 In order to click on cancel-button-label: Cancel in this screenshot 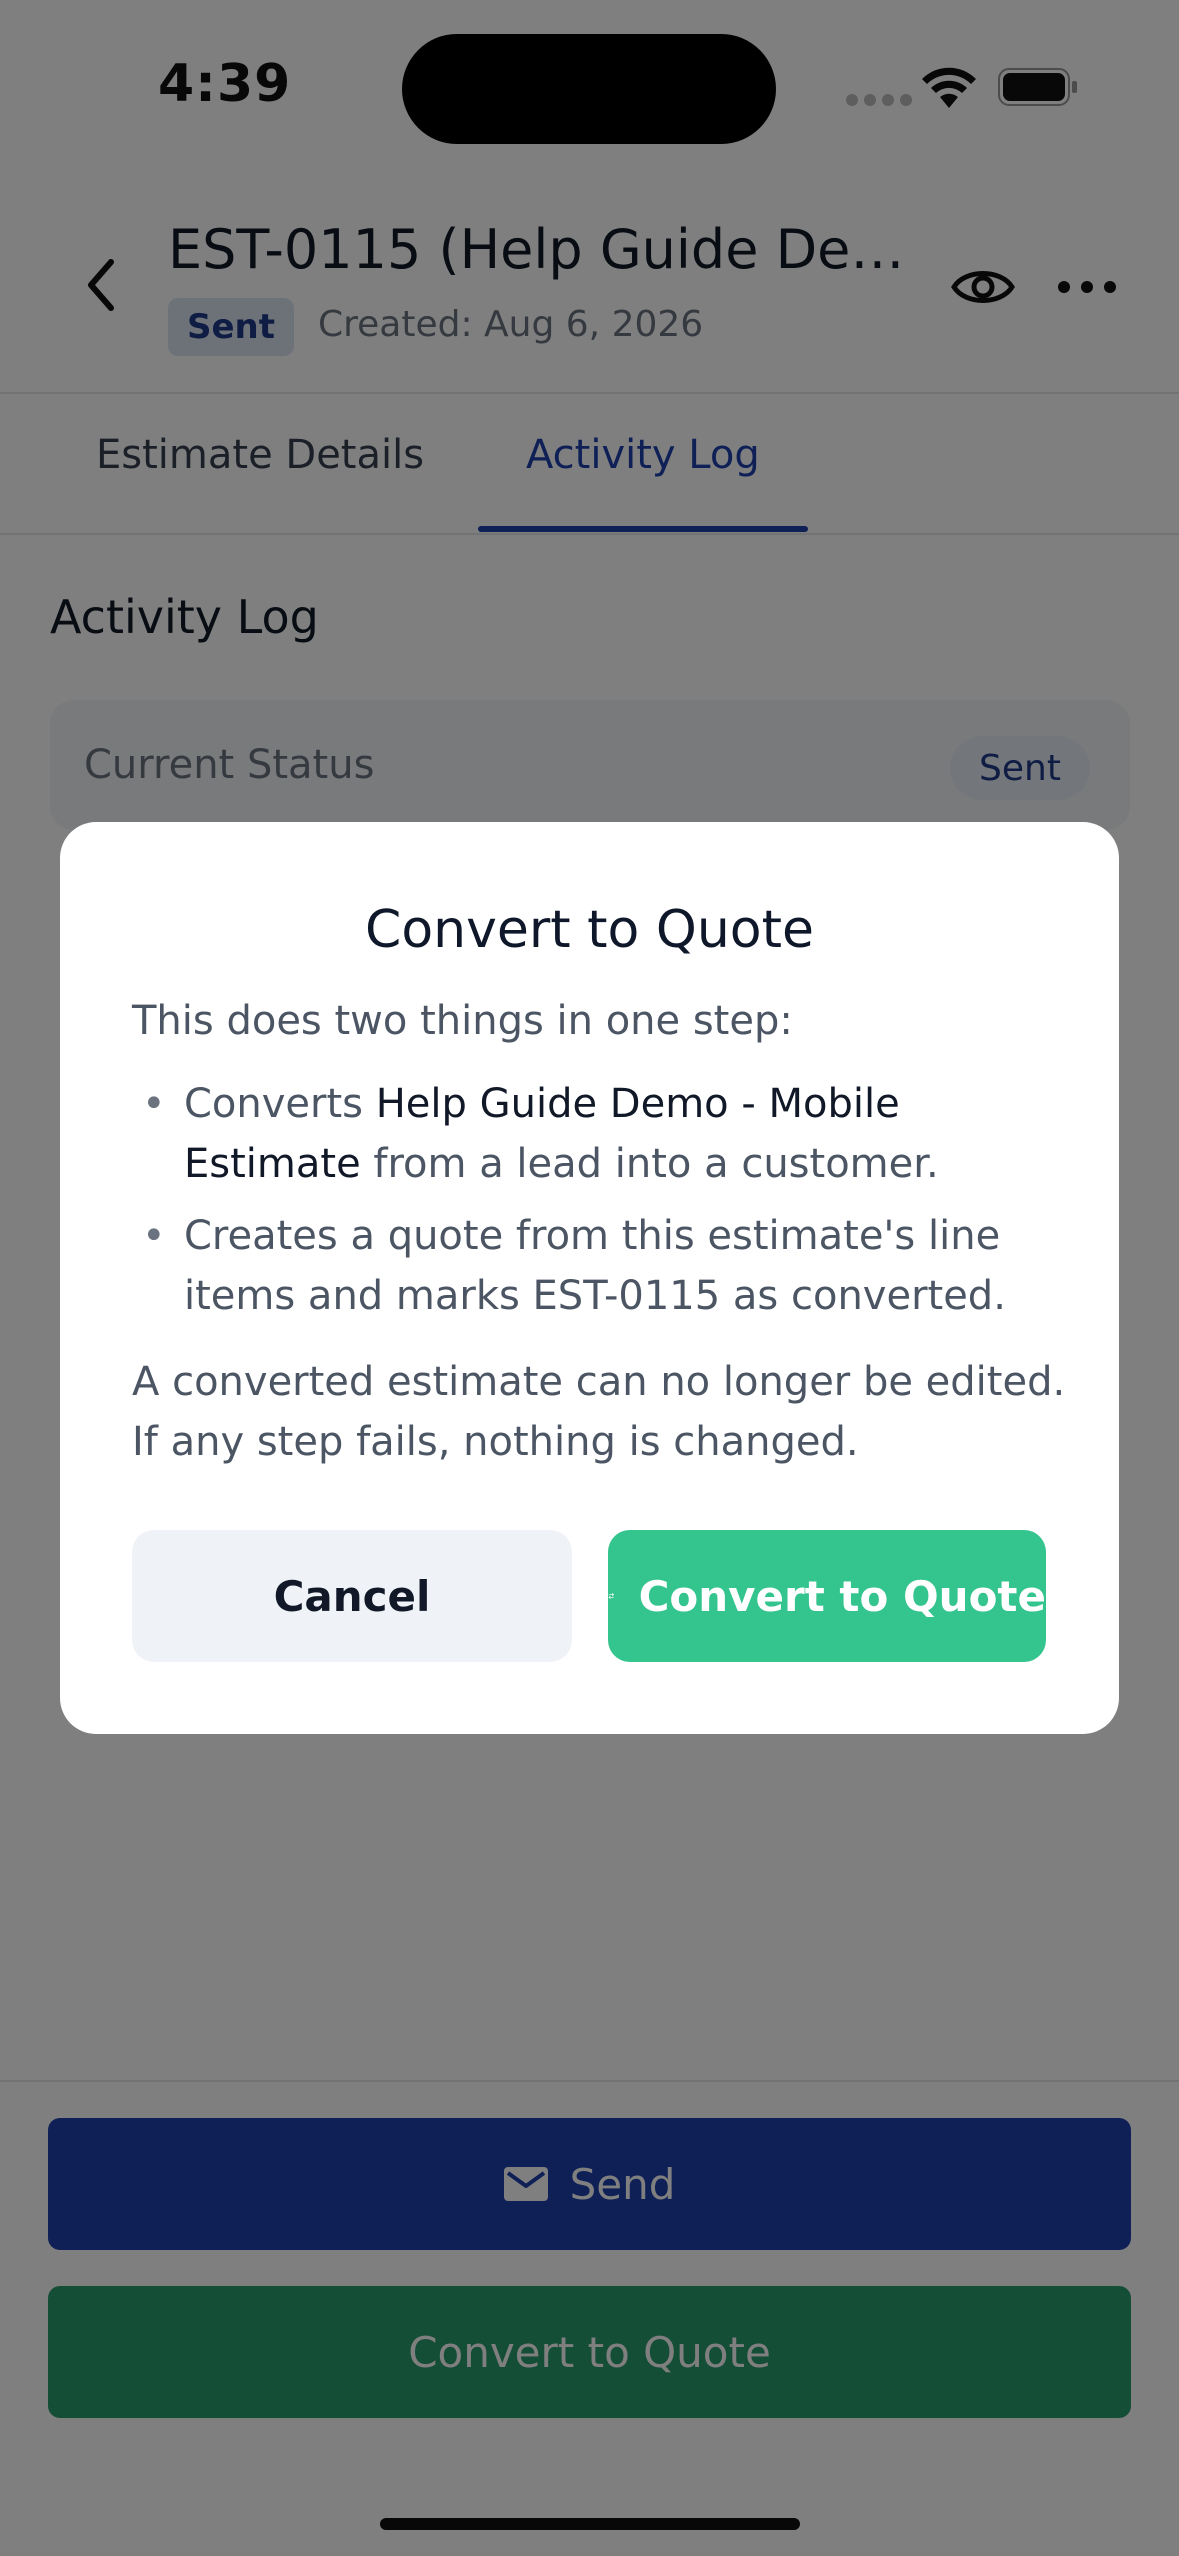, I will do `click(352, 1596)`.